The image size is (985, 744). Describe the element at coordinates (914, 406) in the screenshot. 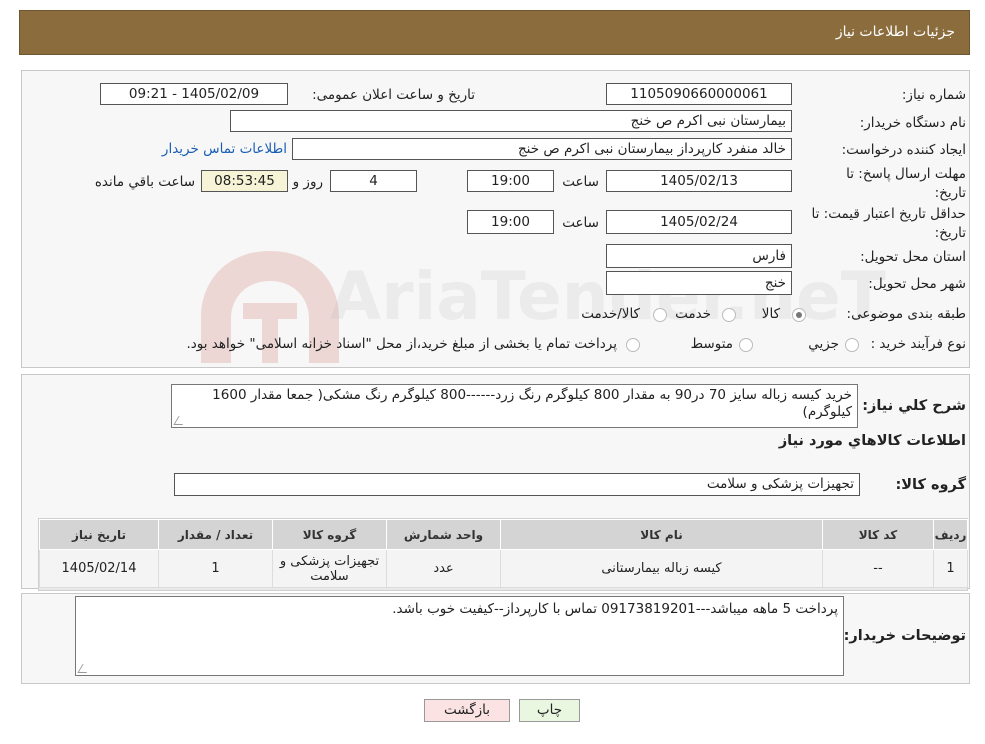

I see `summary-label: شرح کلي نياز:` at that location.